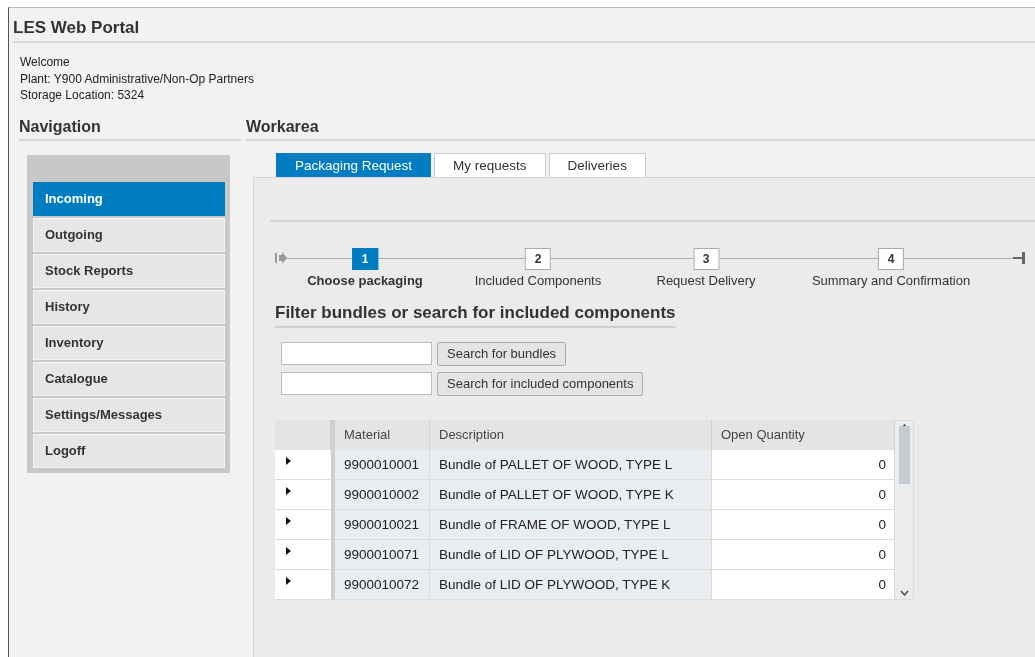  Describe the element at coordinates (281, 257) in the screenshot. I see `start-icon` at that location.